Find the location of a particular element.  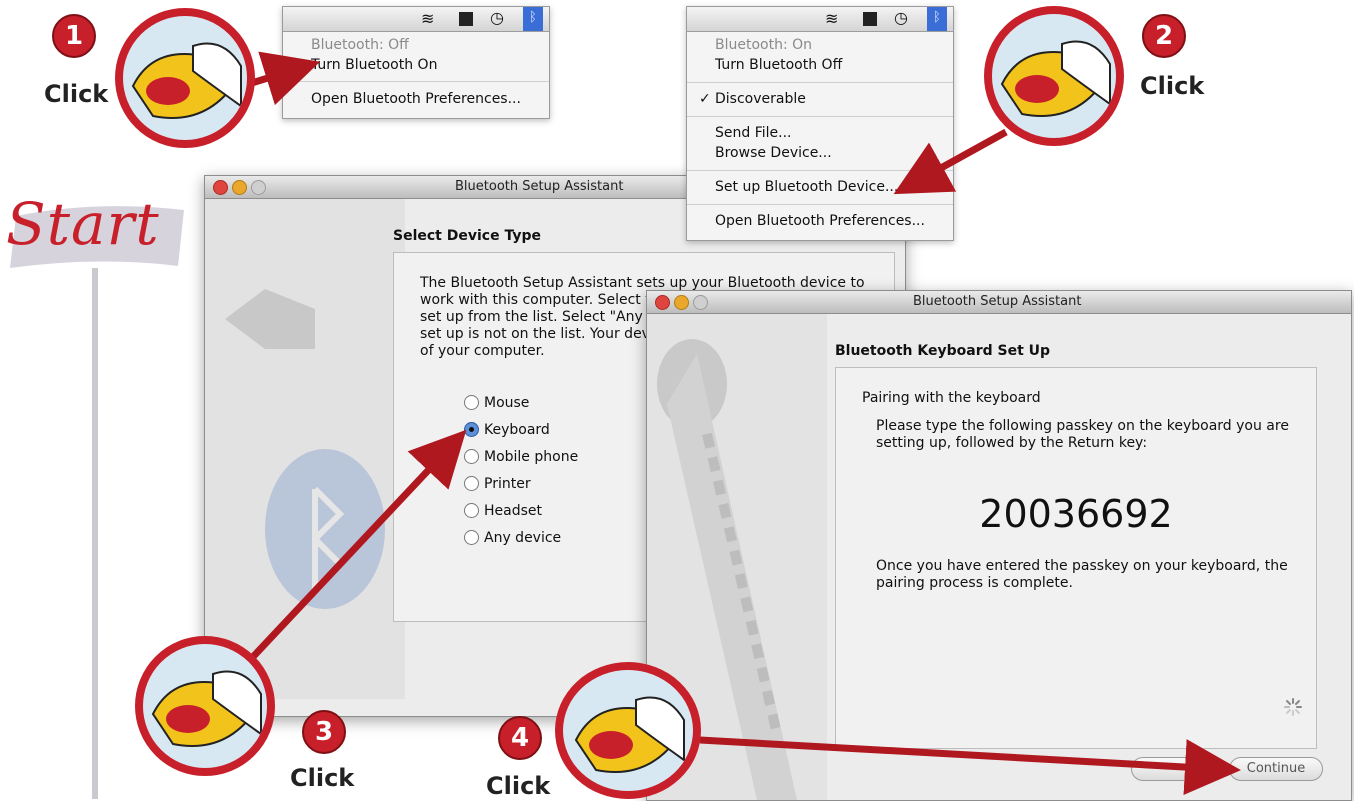

timeline-line is located at coordinates (95, 533).